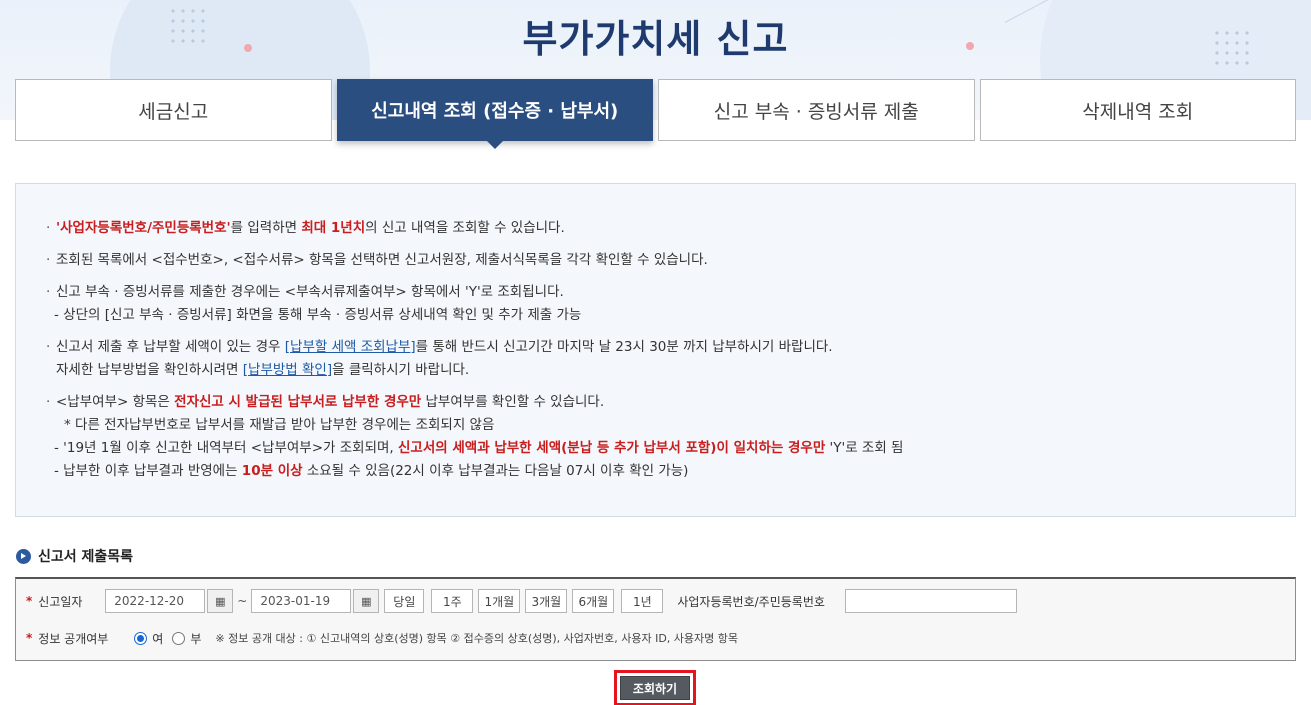  Describe the element at coordinates (74, 556) in the screenshot. I see `section-title: 신고서 제출목록` at that location.